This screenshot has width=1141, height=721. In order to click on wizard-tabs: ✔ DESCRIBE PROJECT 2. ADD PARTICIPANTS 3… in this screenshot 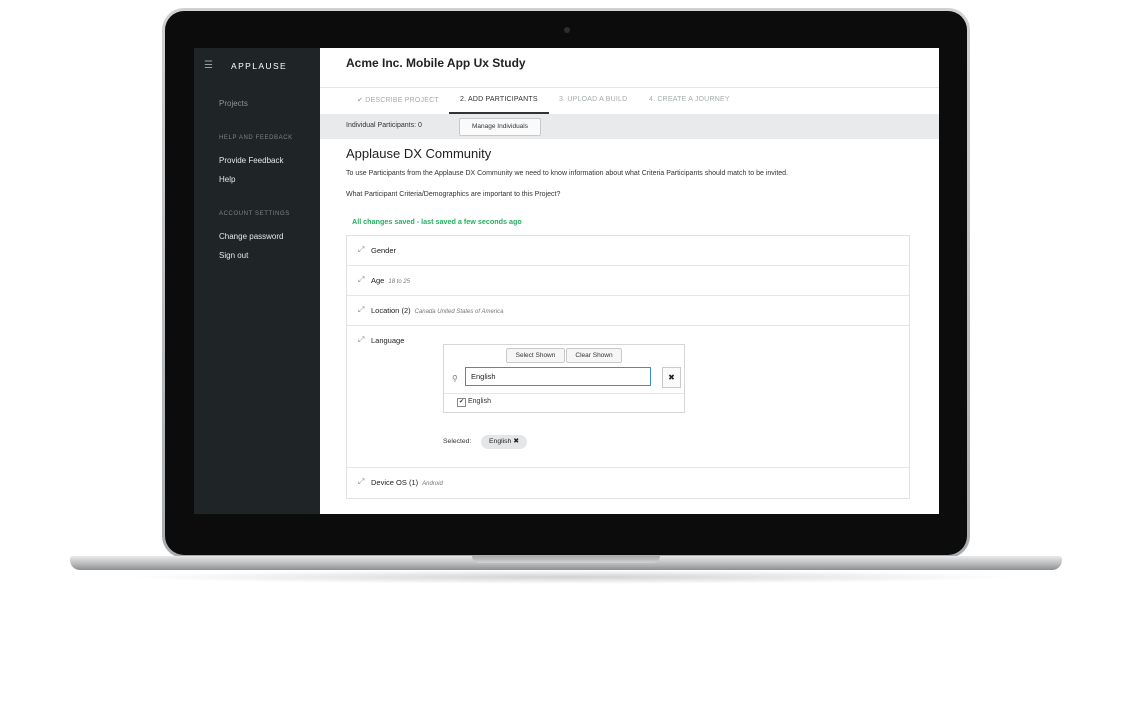, I will do `click(629, 100)`.